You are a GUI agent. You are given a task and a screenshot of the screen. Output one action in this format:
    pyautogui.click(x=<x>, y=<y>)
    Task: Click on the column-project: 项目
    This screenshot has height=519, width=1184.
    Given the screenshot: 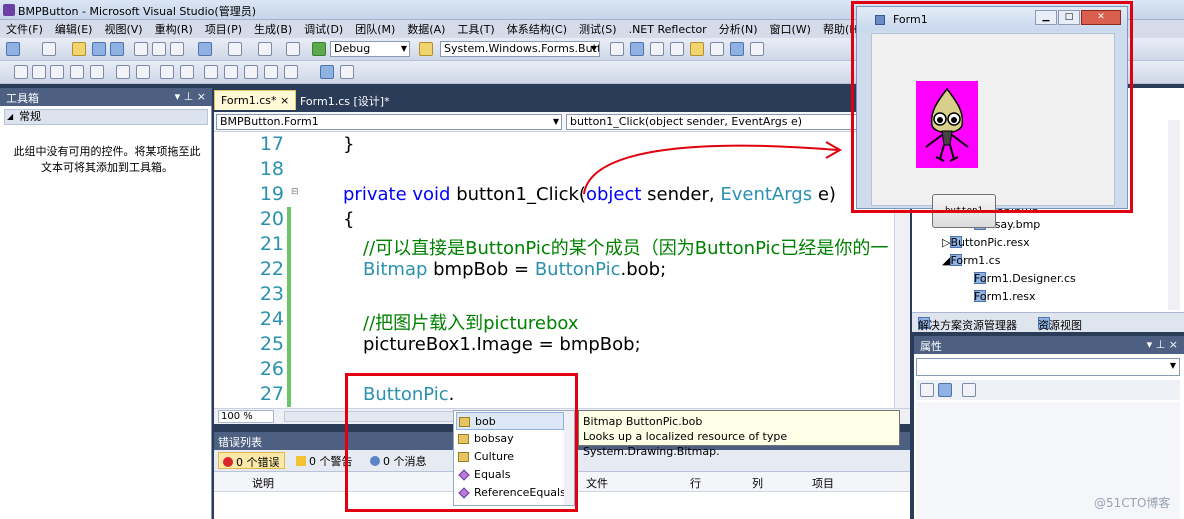 What is the action you would take?
    pyautogui.click(x=823, y=483)
    